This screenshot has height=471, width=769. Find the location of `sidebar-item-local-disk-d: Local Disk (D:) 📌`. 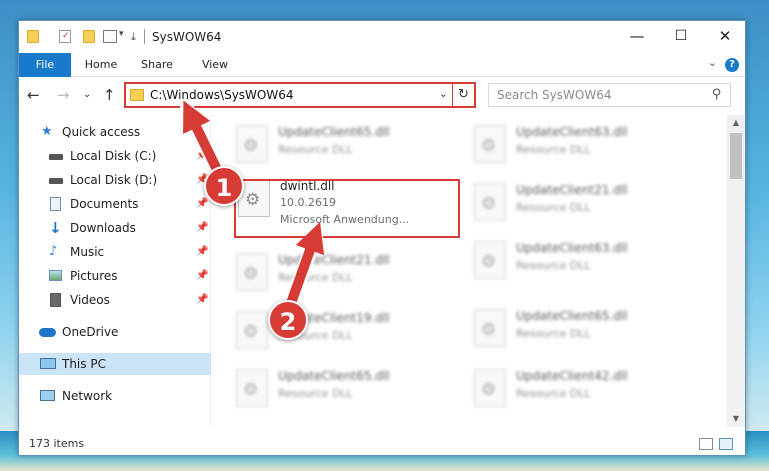

sidebar-item-local-disk-d: Local Disk (D:) 📌 is located at coordinates (115, 180).